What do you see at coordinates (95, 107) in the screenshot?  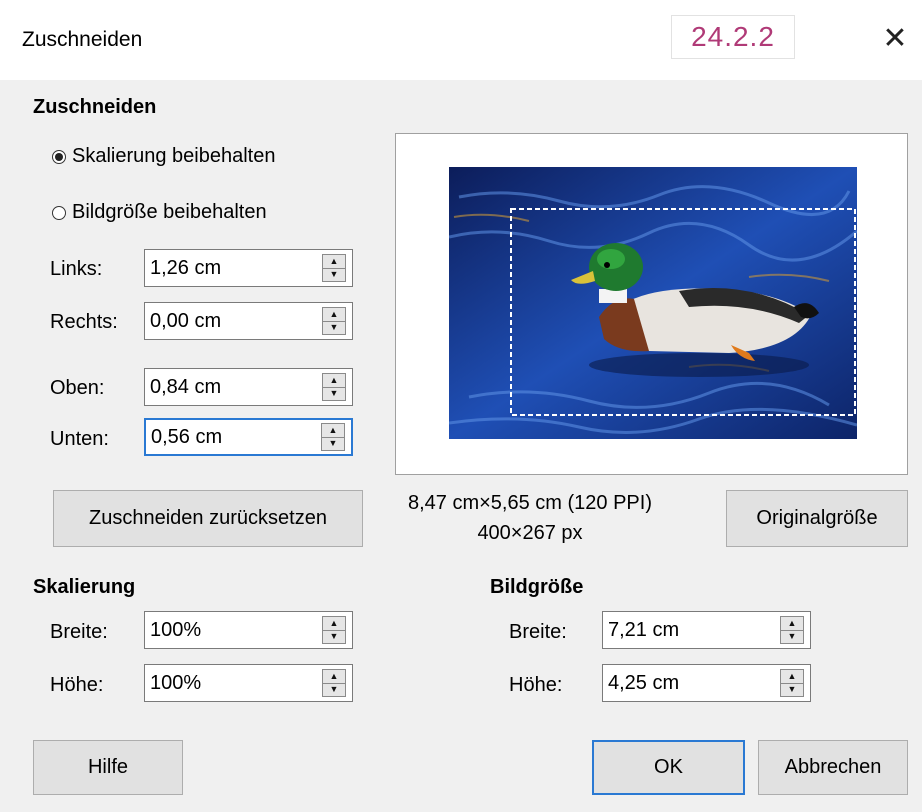 I see `crop-heading: Zuschneiden` at bounding box center [95, 107].